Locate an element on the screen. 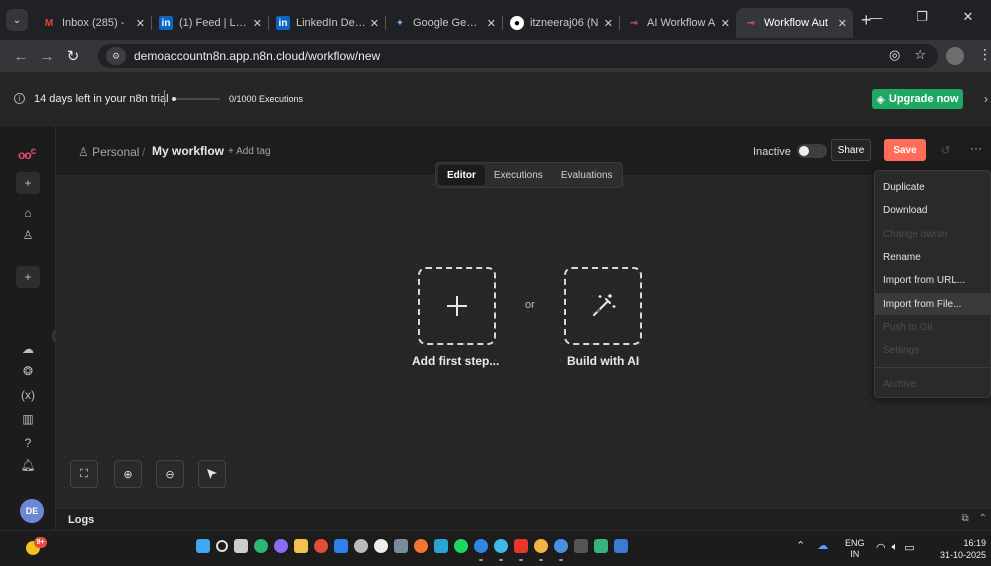 The image size is (991, 566). templates-icon: ❂ is located at coordinates (28, 371).